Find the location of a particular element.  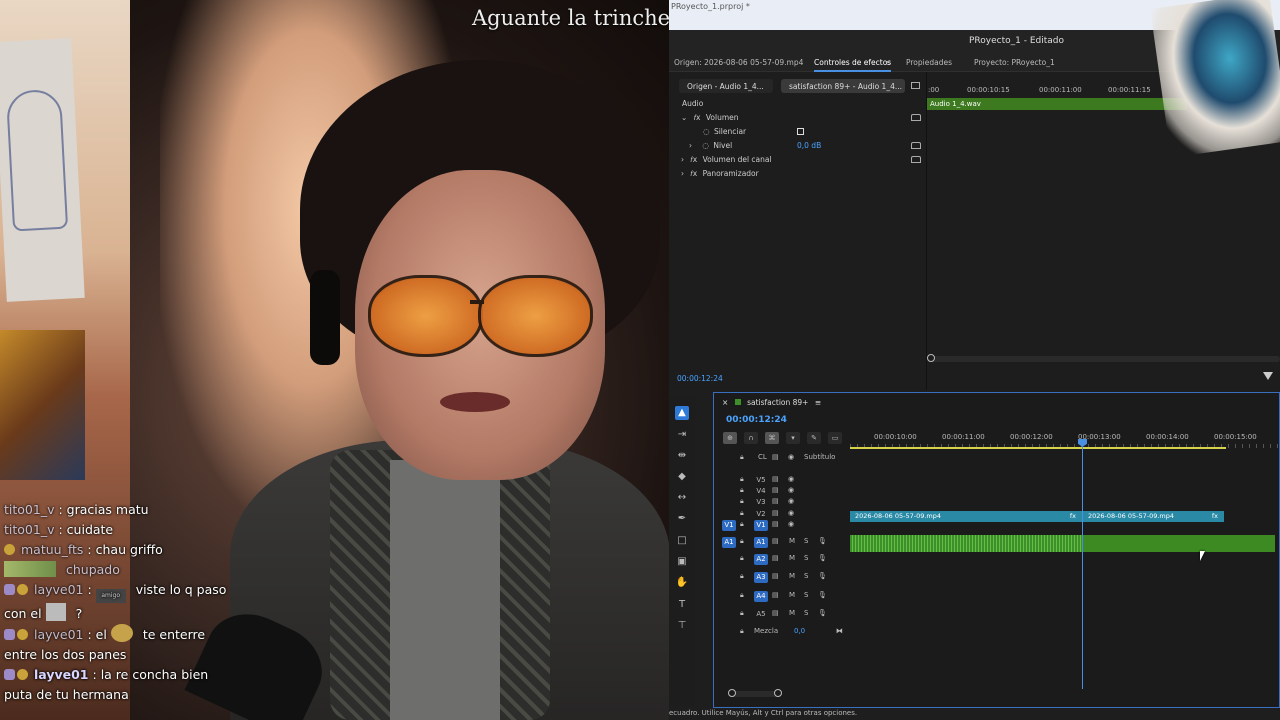

snap-icon: ∩ is located at coordinates (751, 438).